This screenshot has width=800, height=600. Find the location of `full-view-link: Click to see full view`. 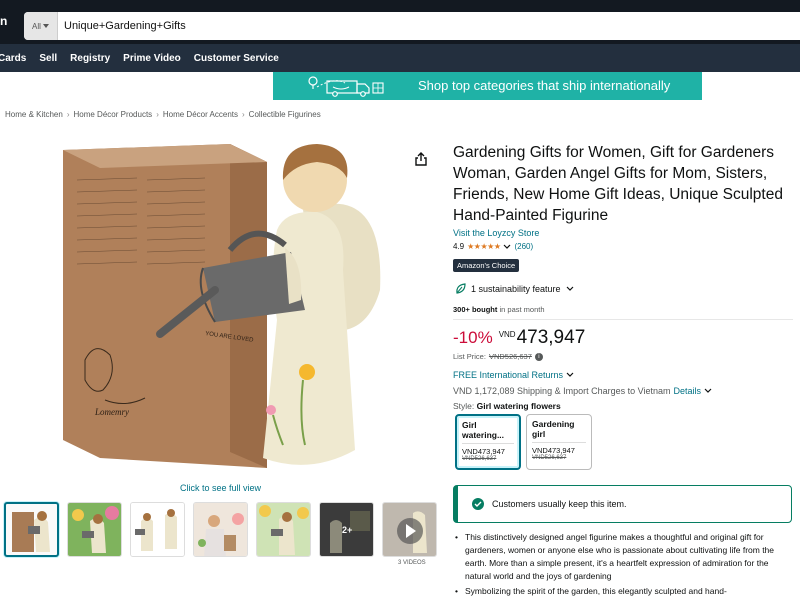

full-view-link: Click to see full view is located at coordinates (220, 488).